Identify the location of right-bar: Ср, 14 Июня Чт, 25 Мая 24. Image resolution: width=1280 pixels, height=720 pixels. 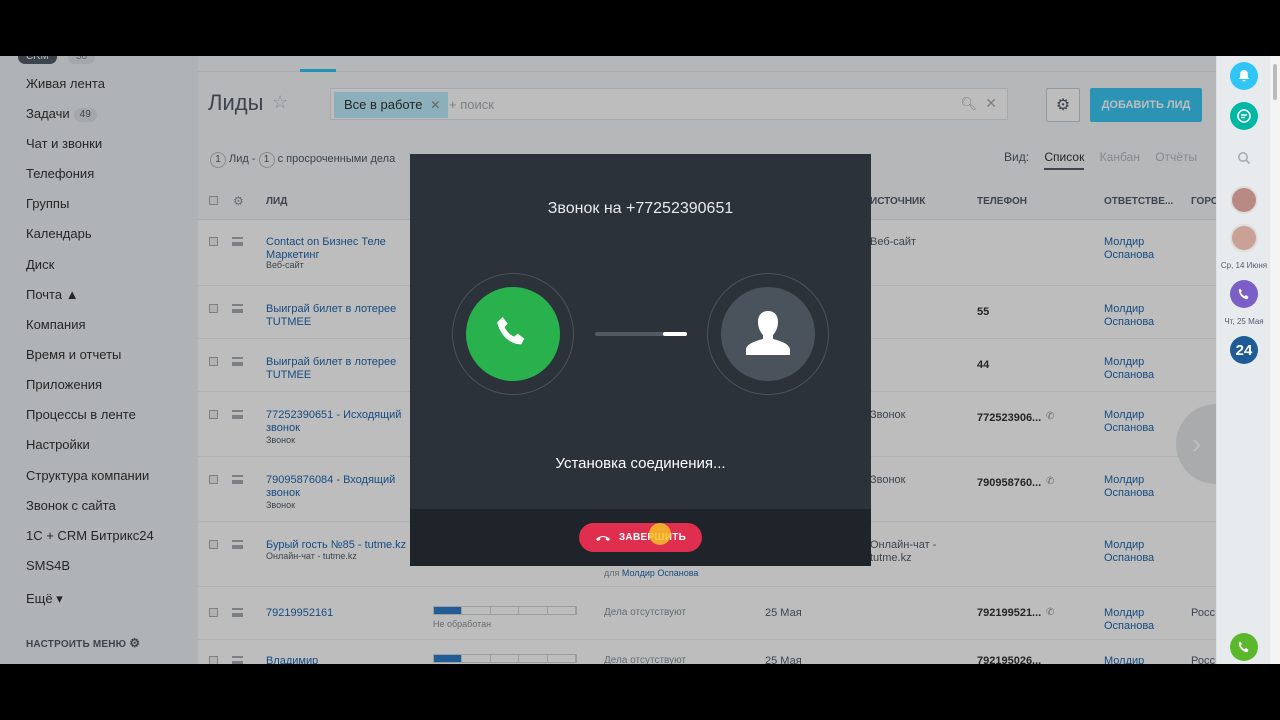
(1243, 360).